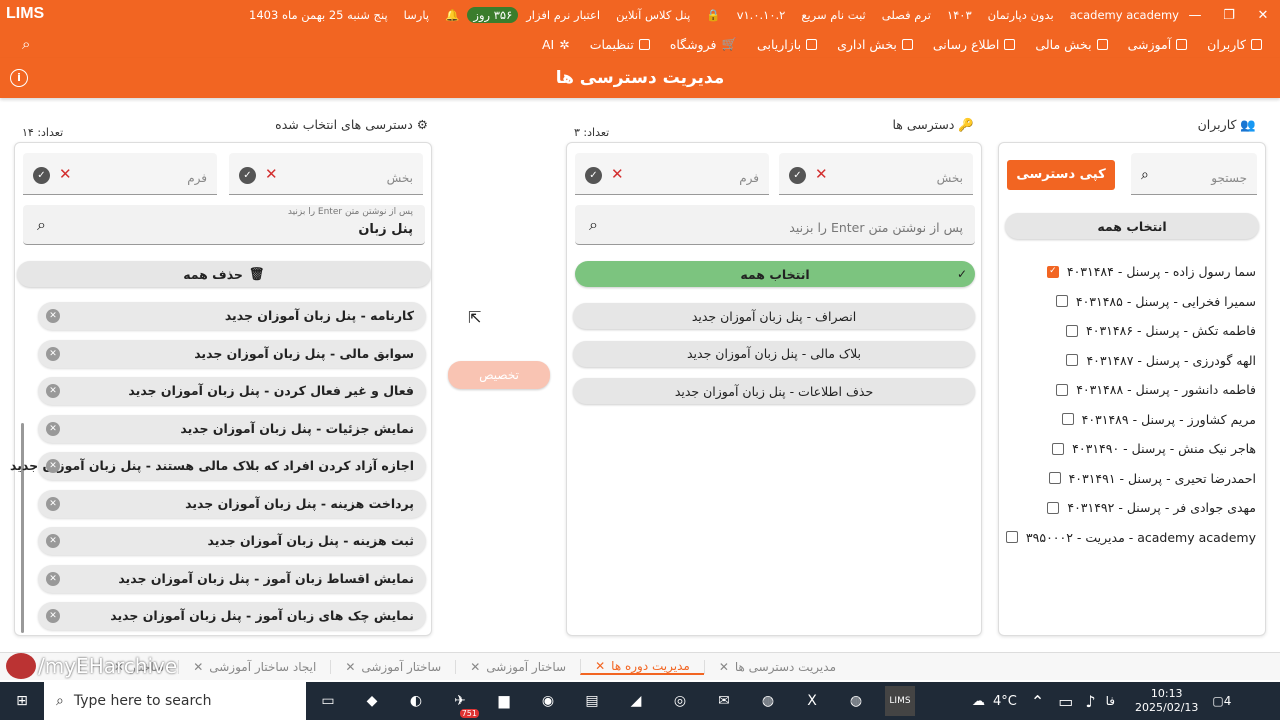  What do you see at coordinates (672, 174) in the screenshot?
I see `access-form-select: فرم ✕ ✓` at bounding box center [672, 174].